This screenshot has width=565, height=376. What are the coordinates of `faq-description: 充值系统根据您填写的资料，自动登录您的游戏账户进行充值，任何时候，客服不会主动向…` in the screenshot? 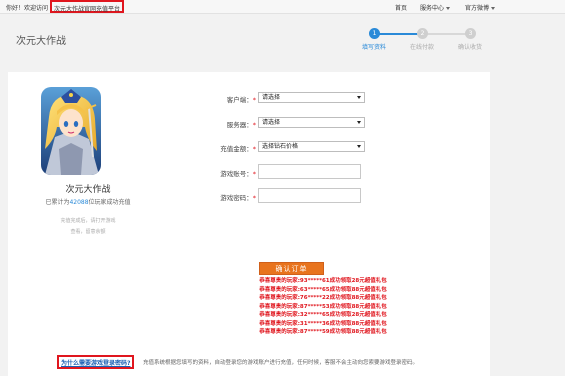 It's located at (281, 363).